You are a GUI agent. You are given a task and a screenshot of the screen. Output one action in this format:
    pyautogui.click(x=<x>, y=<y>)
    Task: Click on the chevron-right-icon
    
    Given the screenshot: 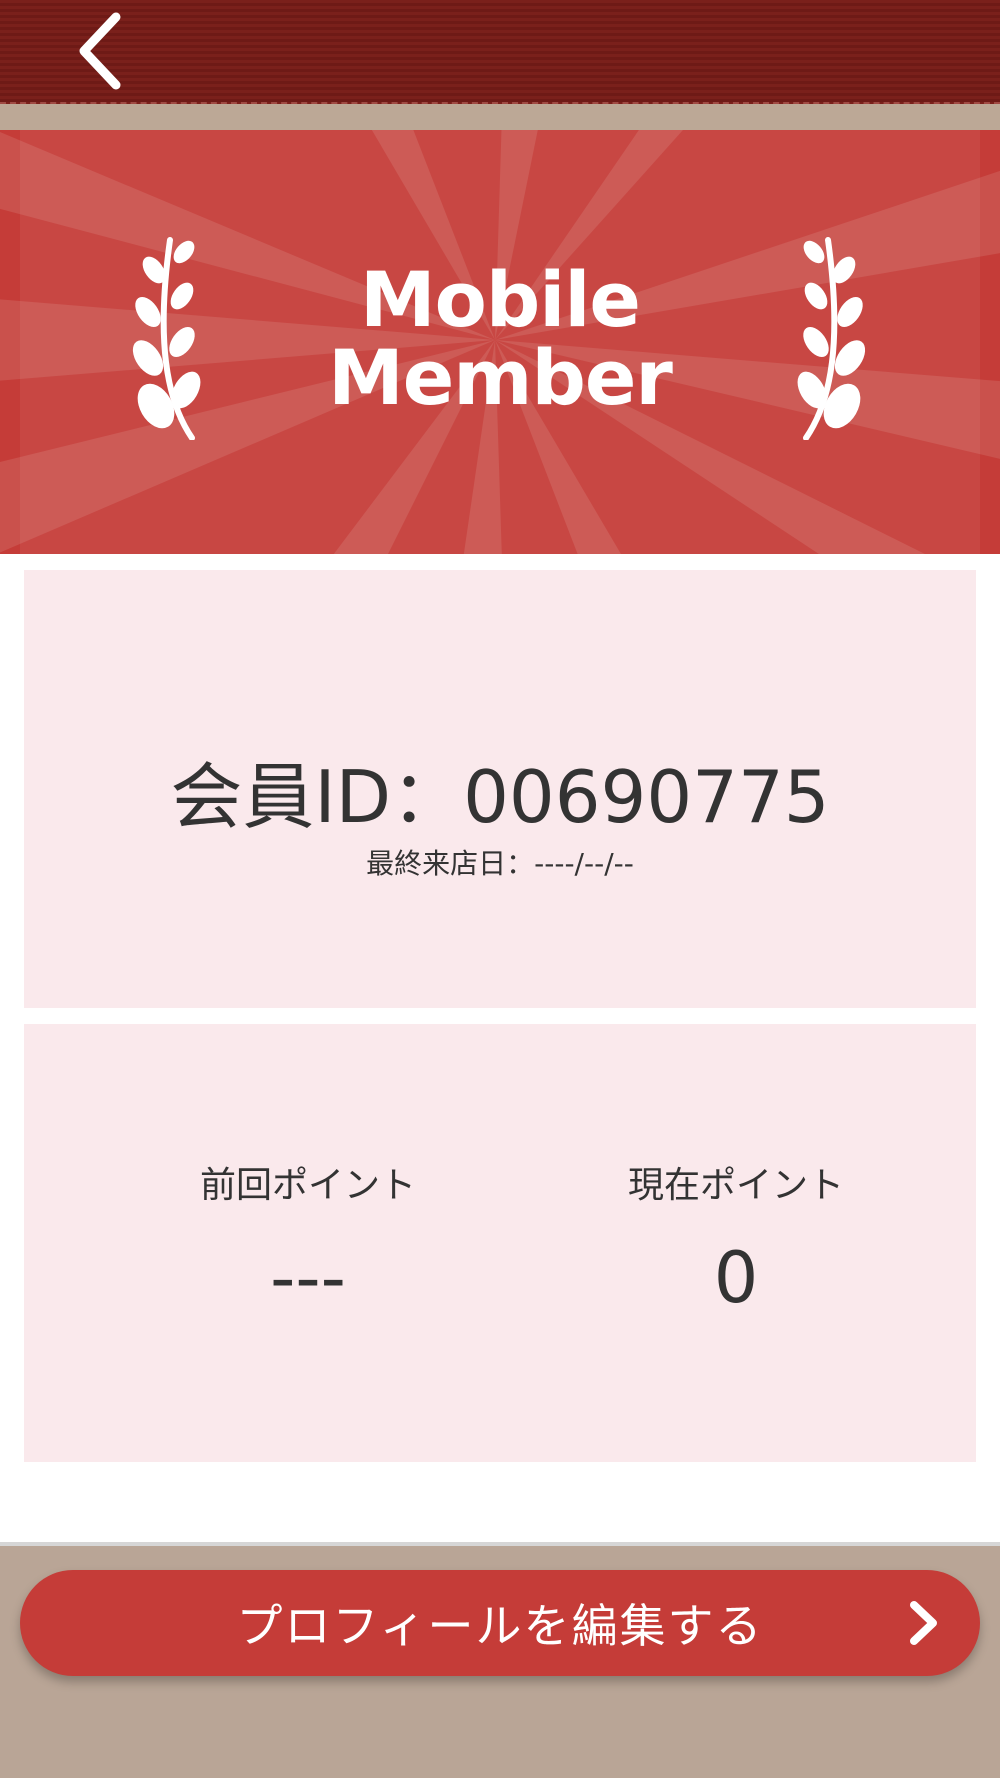 What is the action you would take?
    pyautogui.click(x=923, y=1623)
    